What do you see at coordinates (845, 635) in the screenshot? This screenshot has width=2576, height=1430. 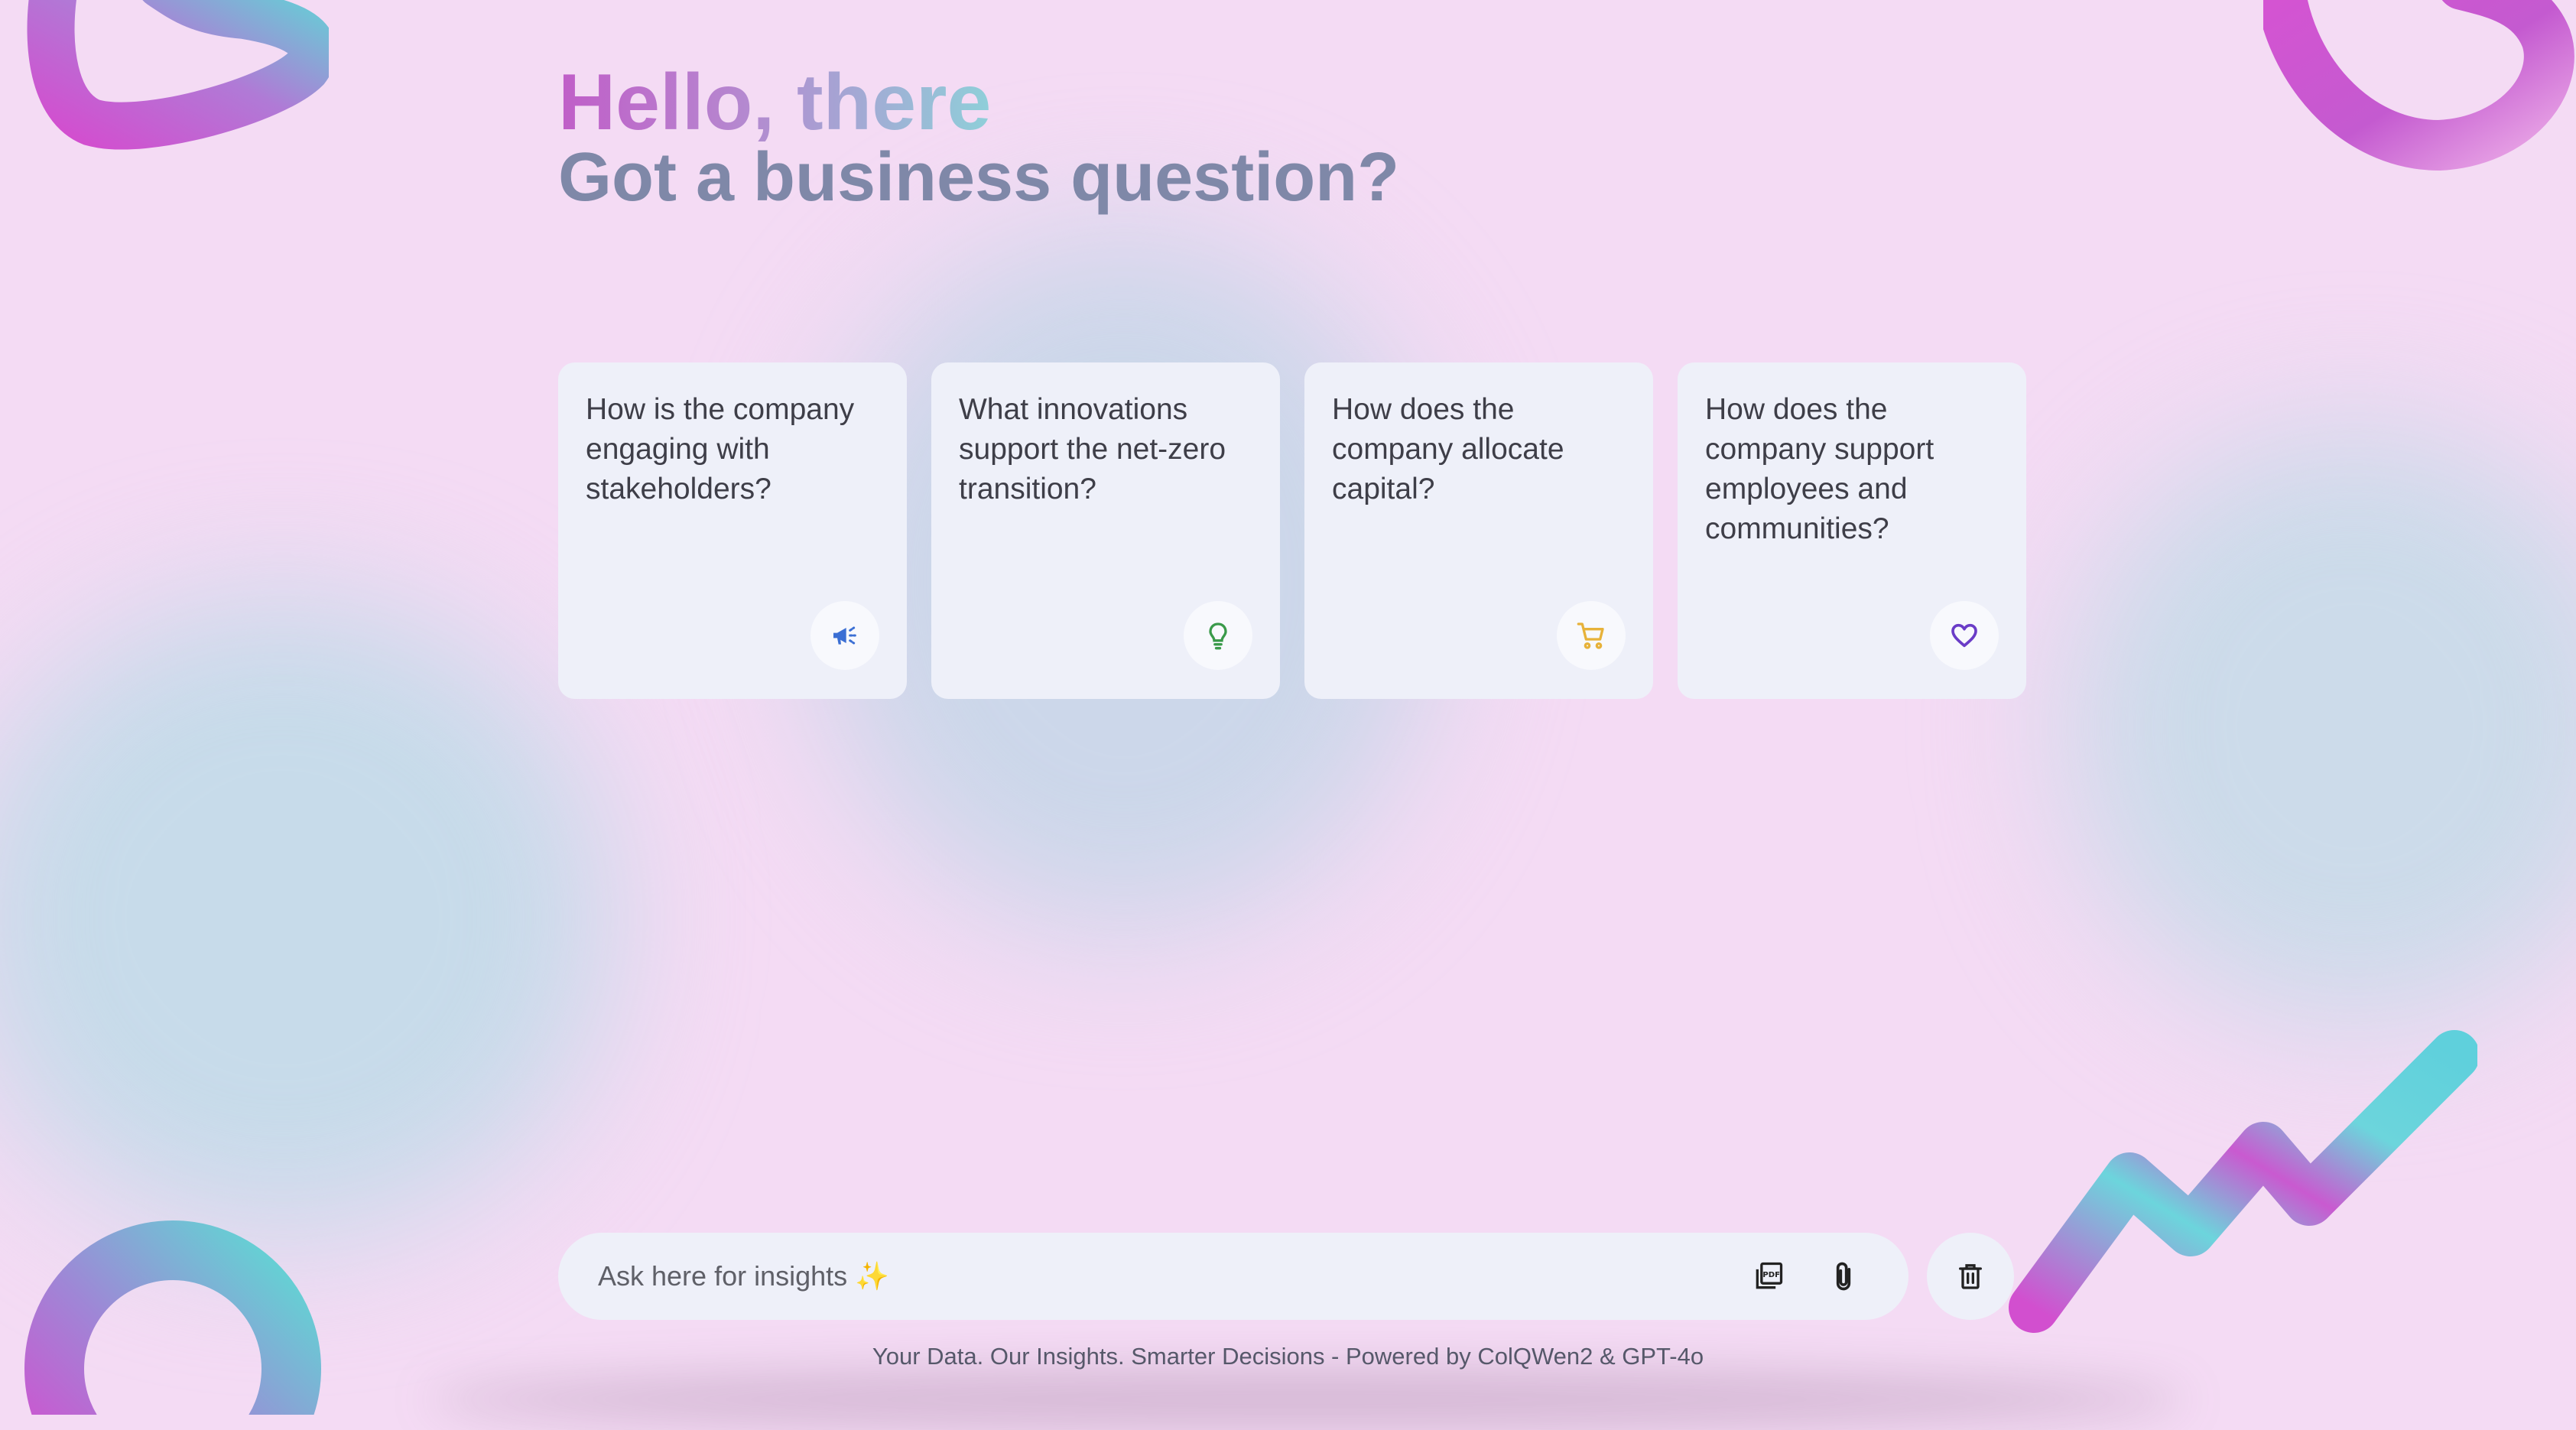 I see `megaphone-icon` at bounding box center [845, 635].